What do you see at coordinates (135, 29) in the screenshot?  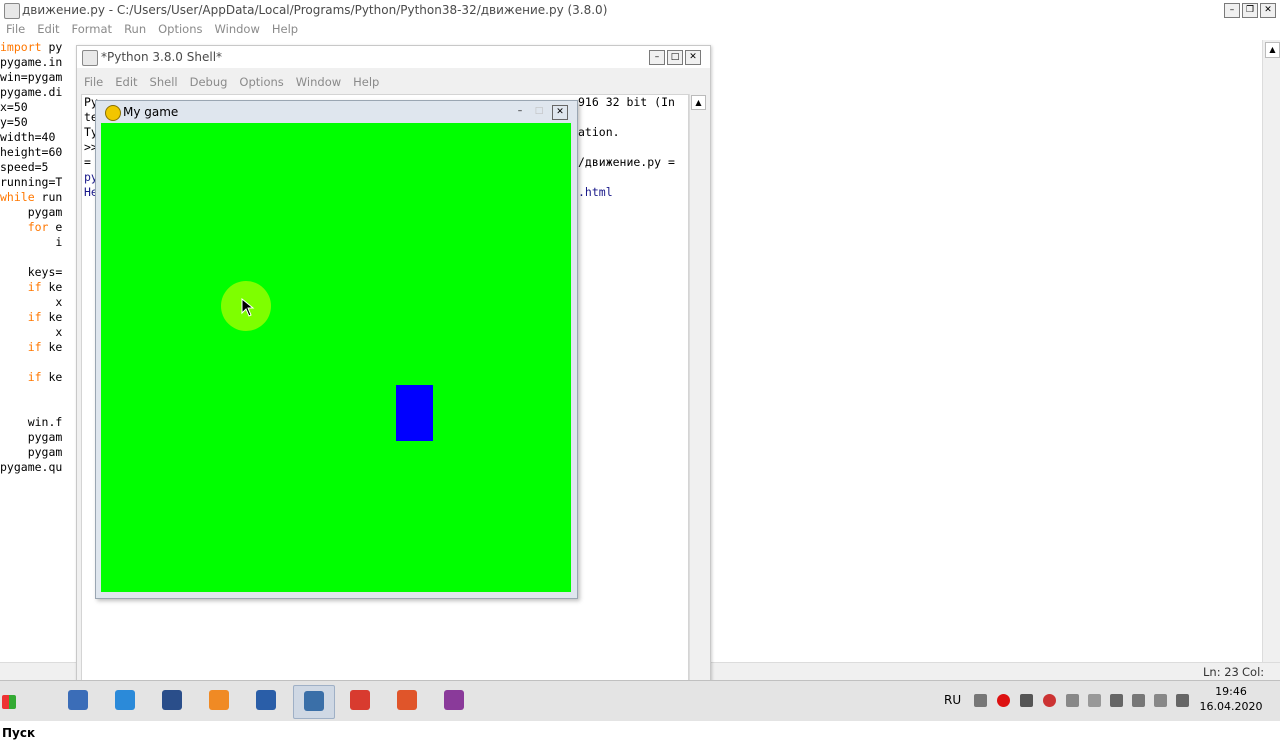 I see `menu-run: Run` at bounding box center [135, 29].